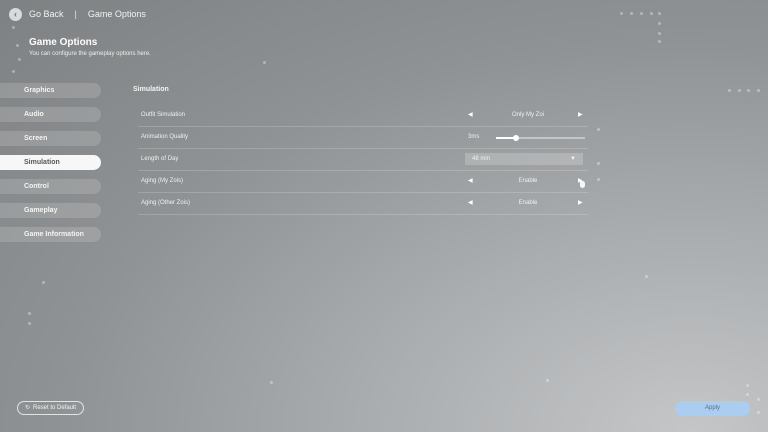 The height and width of the screenshot is (432, 768). Describe the element at coordinates (165, 137) in the screenshot. I see `setting-label: Animation Quality` at that location.